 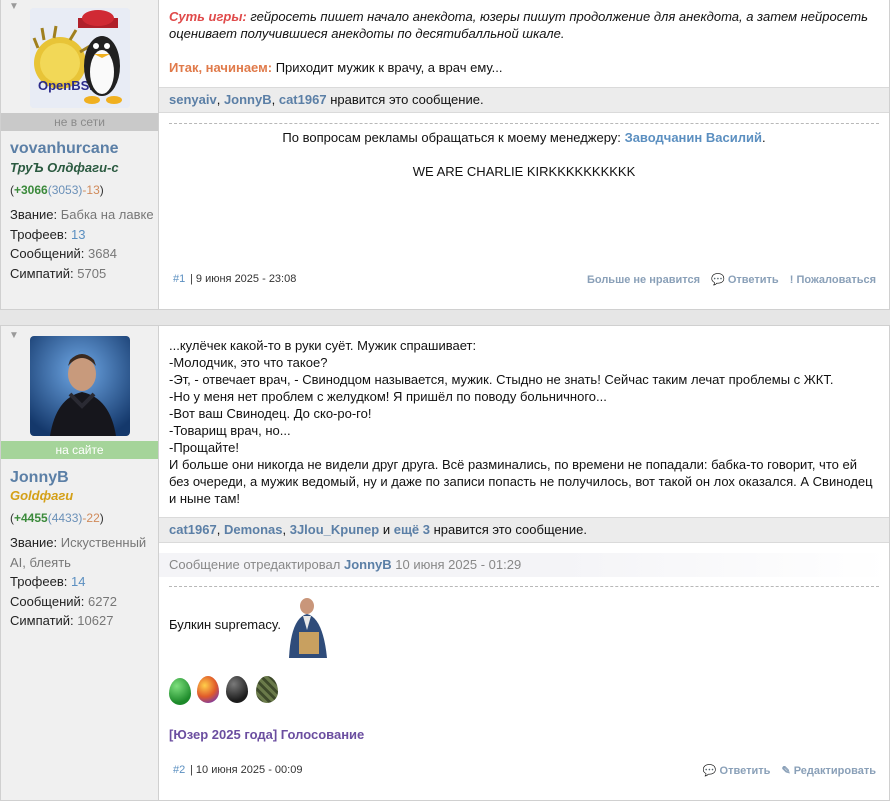 What do you see at coordinates (102, 601) in the screenshot?
I see `messages-value: 6272` at bounding box center [102, 601].